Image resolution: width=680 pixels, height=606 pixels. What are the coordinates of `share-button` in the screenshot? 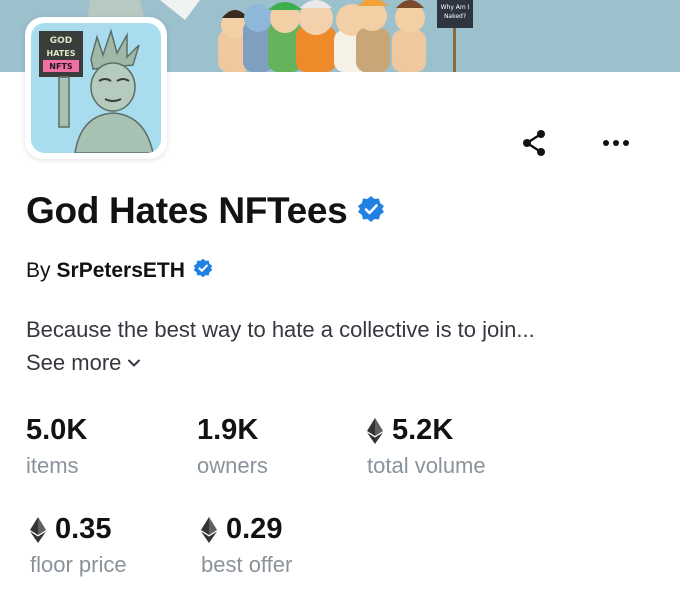 It's located at (534, 143).